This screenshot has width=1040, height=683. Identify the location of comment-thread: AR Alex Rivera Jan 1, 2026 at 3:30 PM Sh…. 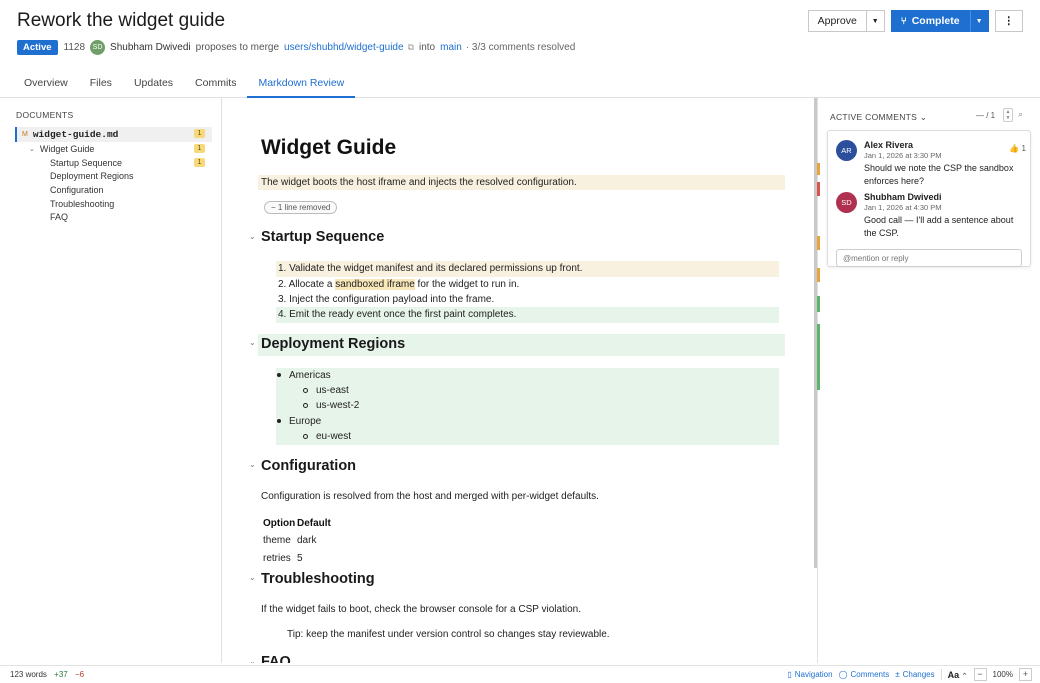
(929, 198).